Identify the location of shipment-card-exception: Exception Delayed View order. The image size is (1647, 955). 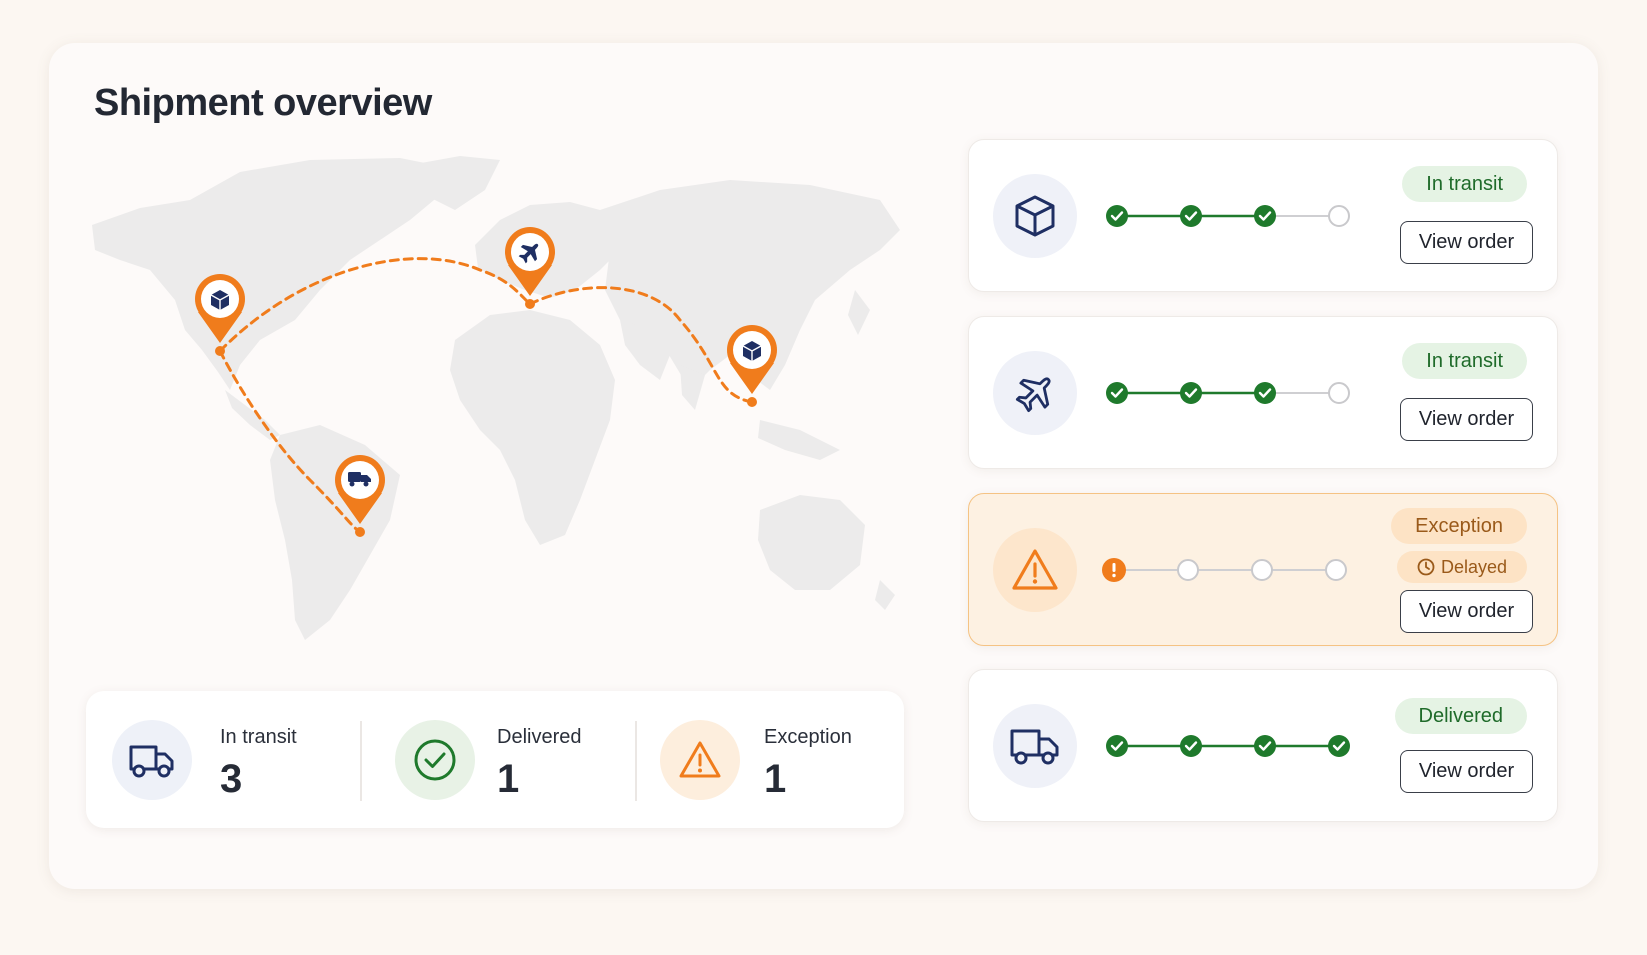
(1263, 569).